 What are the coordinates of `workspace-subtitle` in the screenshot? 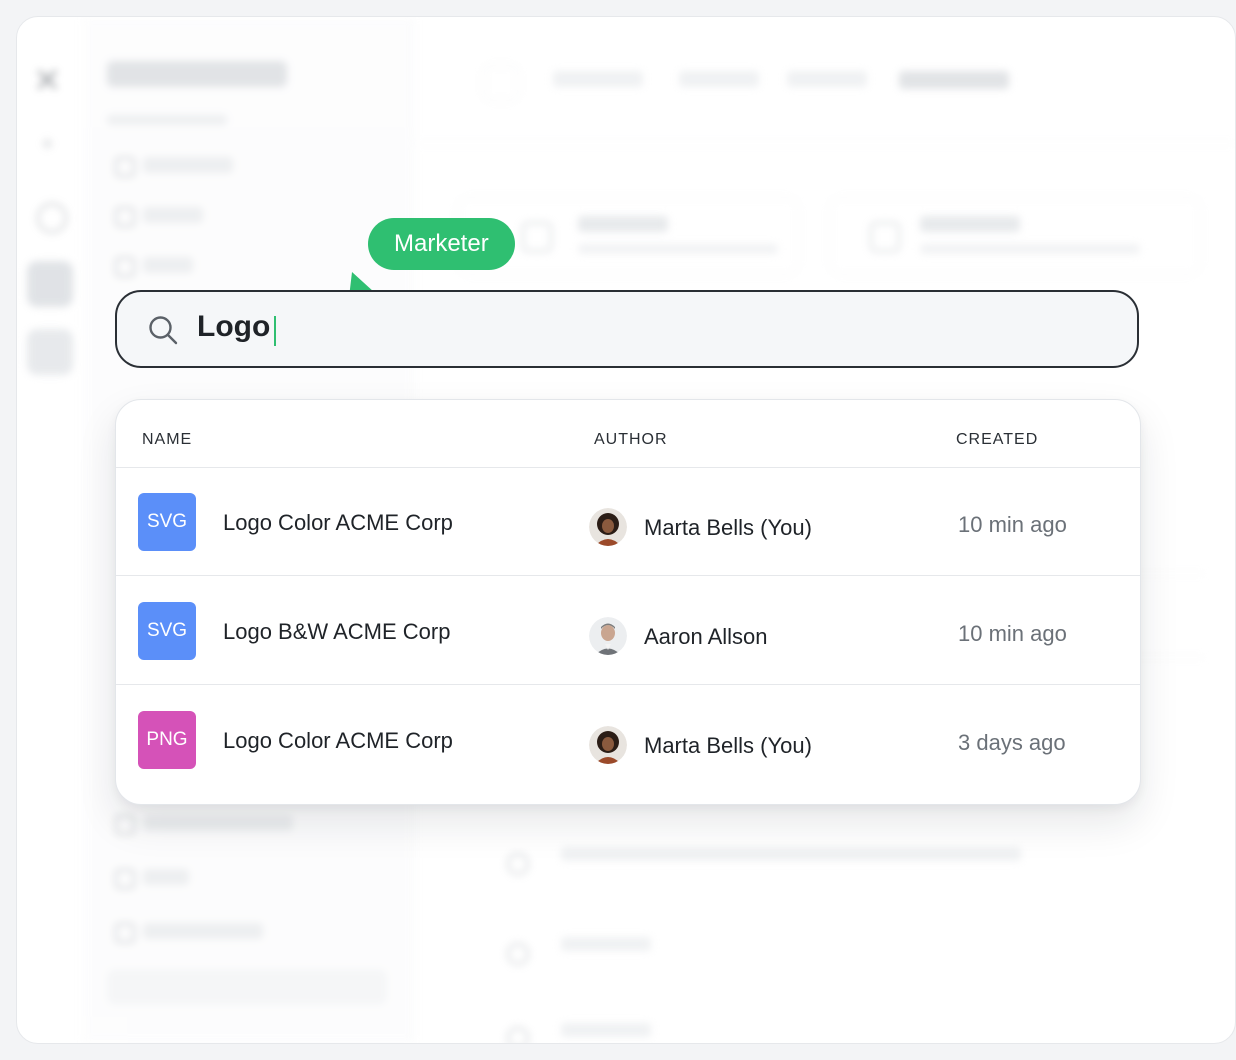 It's located at (167, 120).